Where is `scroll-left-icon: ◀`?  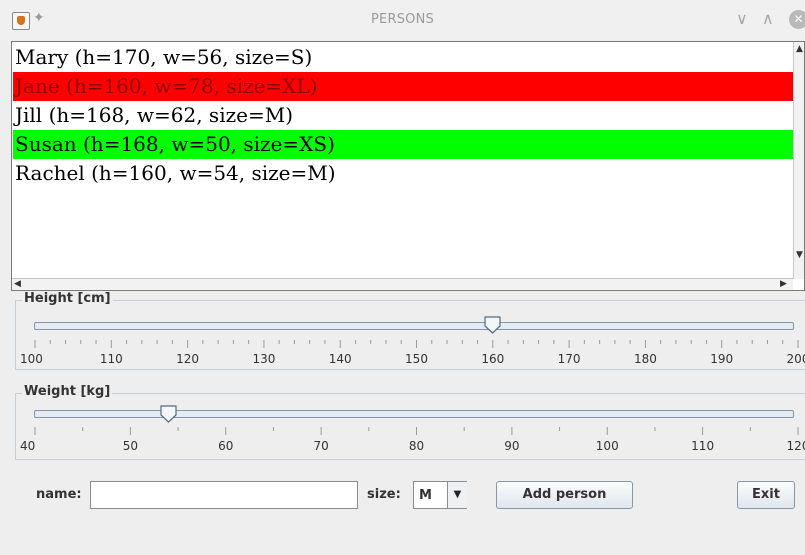 scroll-left-icon: ◀ is located at coordinates (17, 284).